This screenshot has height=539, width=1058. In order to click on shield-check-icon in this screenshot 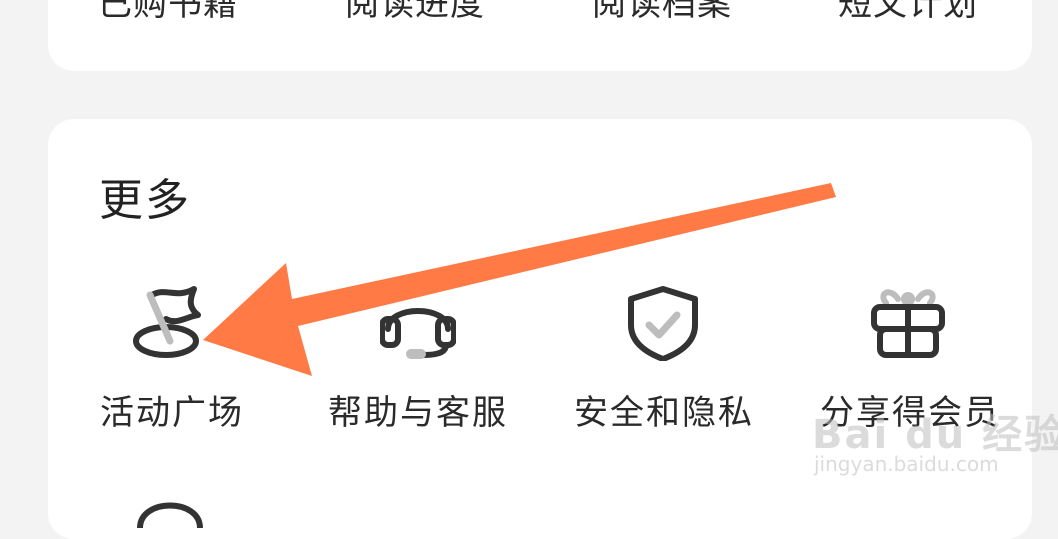, I will do `click(663, 323)`.